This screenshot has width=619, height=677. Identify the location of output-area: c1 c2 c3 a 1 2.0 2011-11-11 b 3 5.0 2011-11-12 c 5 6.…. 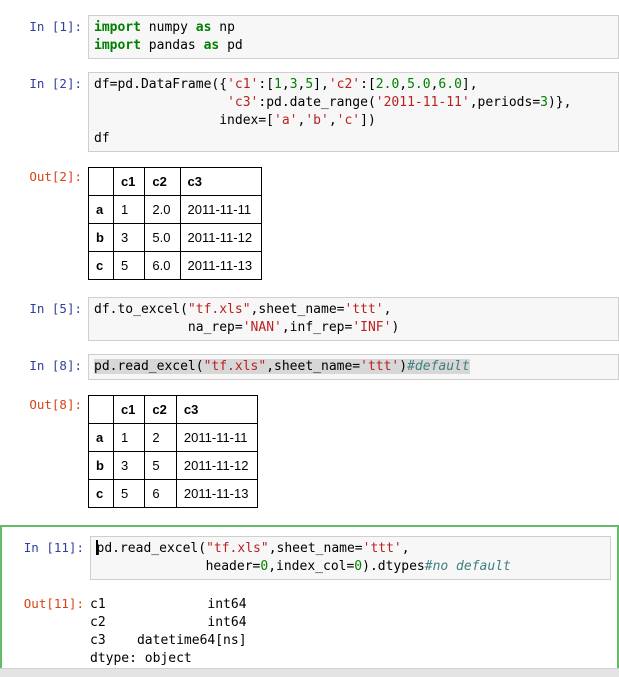
(353, 222).